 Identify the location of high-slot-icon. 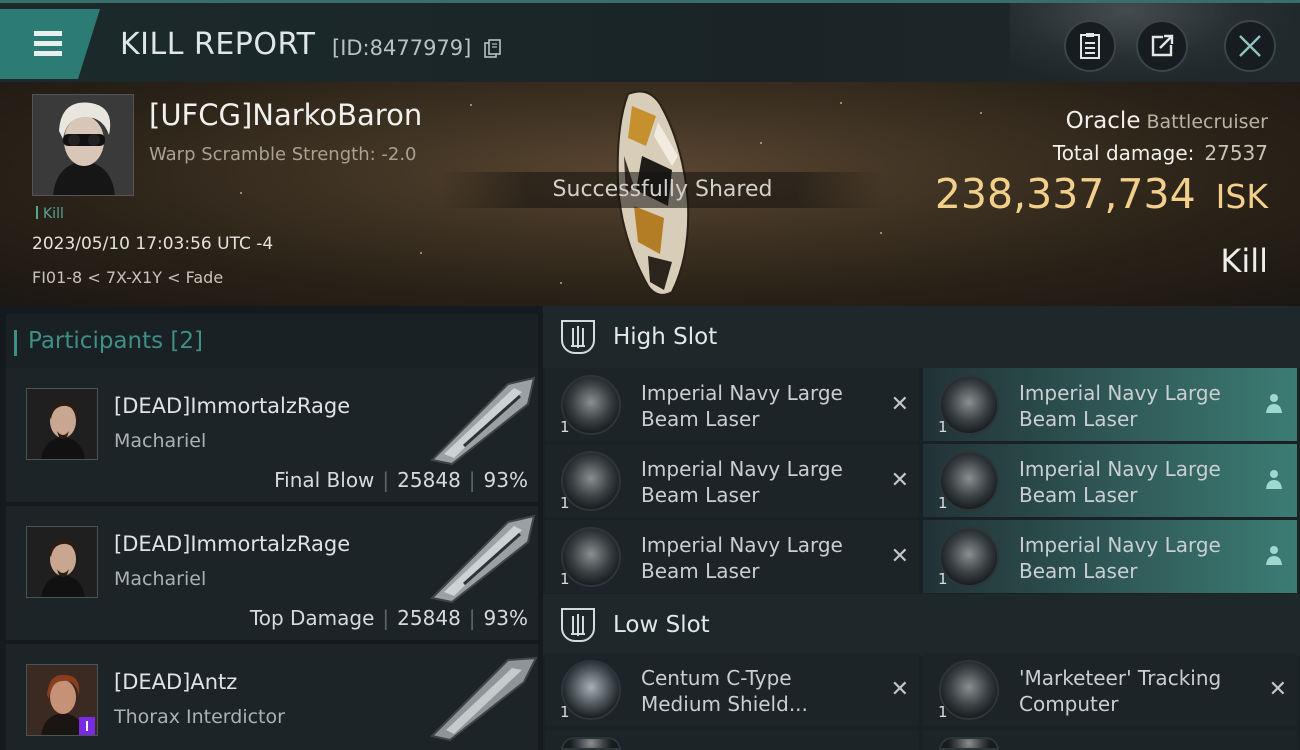
(578, 337).